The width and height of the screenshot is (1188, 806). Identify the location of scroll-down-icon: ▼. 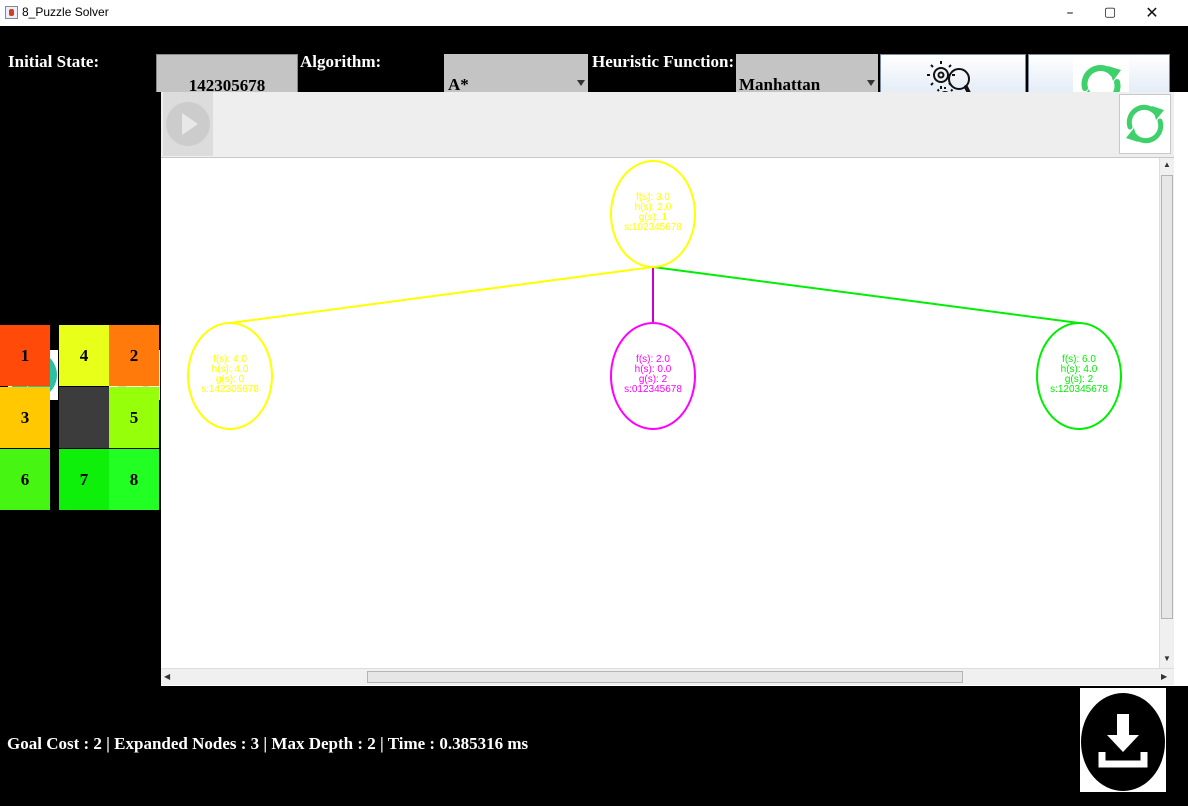
(1167, 659).